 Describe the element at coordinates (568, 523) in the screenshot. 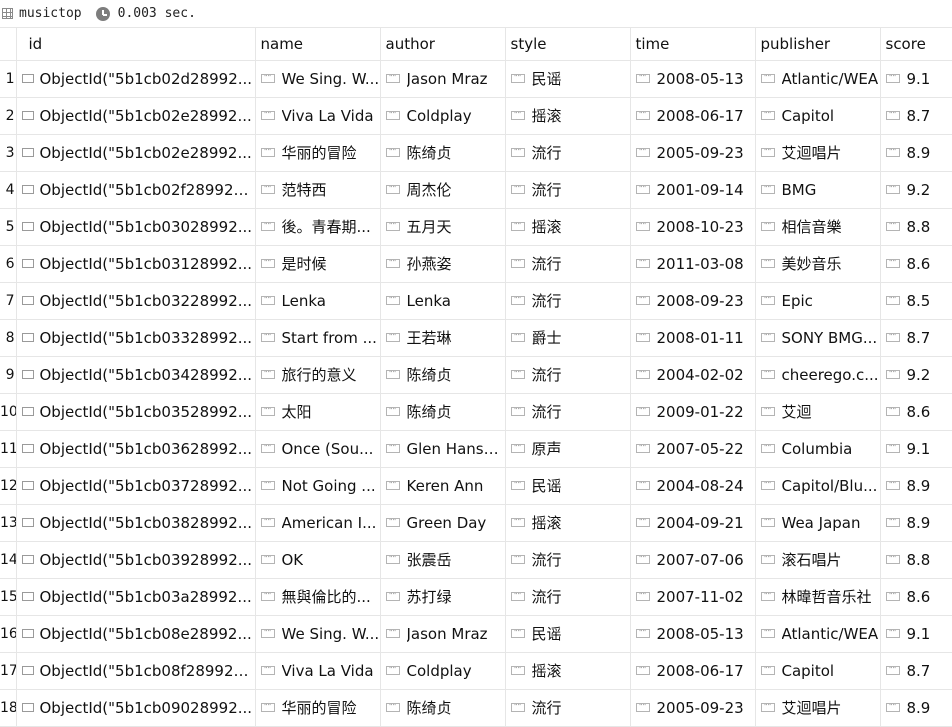

I see `cell-style: "" 摇滚` at that location.